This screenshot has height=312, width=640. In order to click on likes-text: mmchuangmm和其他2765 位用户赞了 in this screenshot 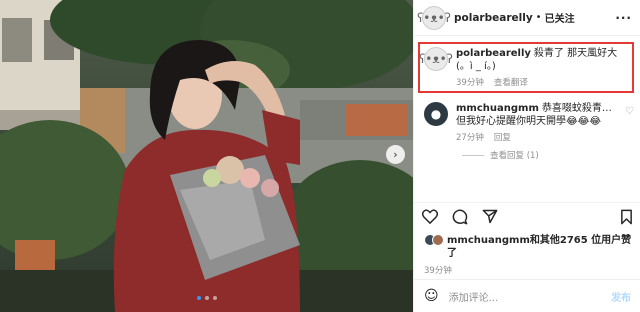, I will do `click(539, 247)`.